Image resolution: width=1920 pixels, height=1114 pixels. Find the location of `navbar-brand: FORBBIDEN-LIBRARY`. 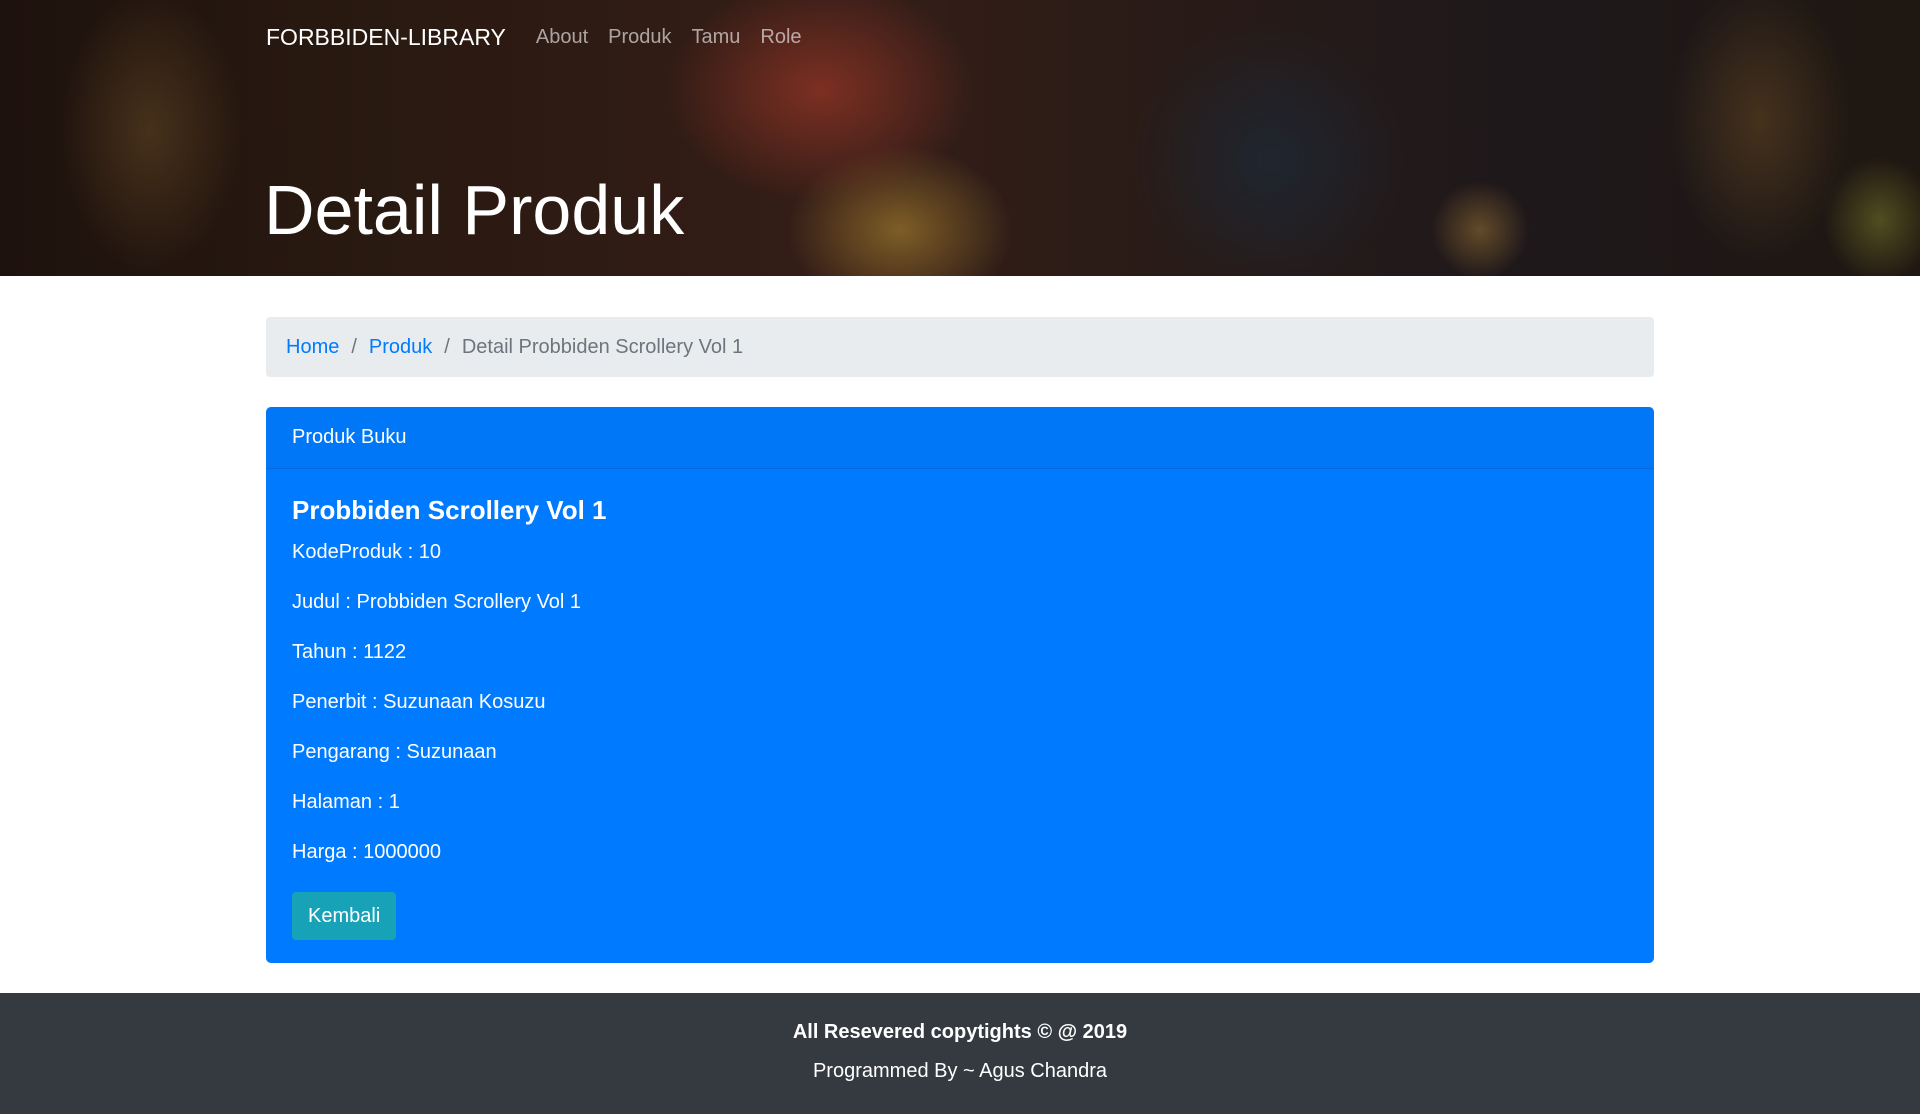

navbar-brand: FORBBIDEN-LIBRARY is located at coordinates (386, 37).